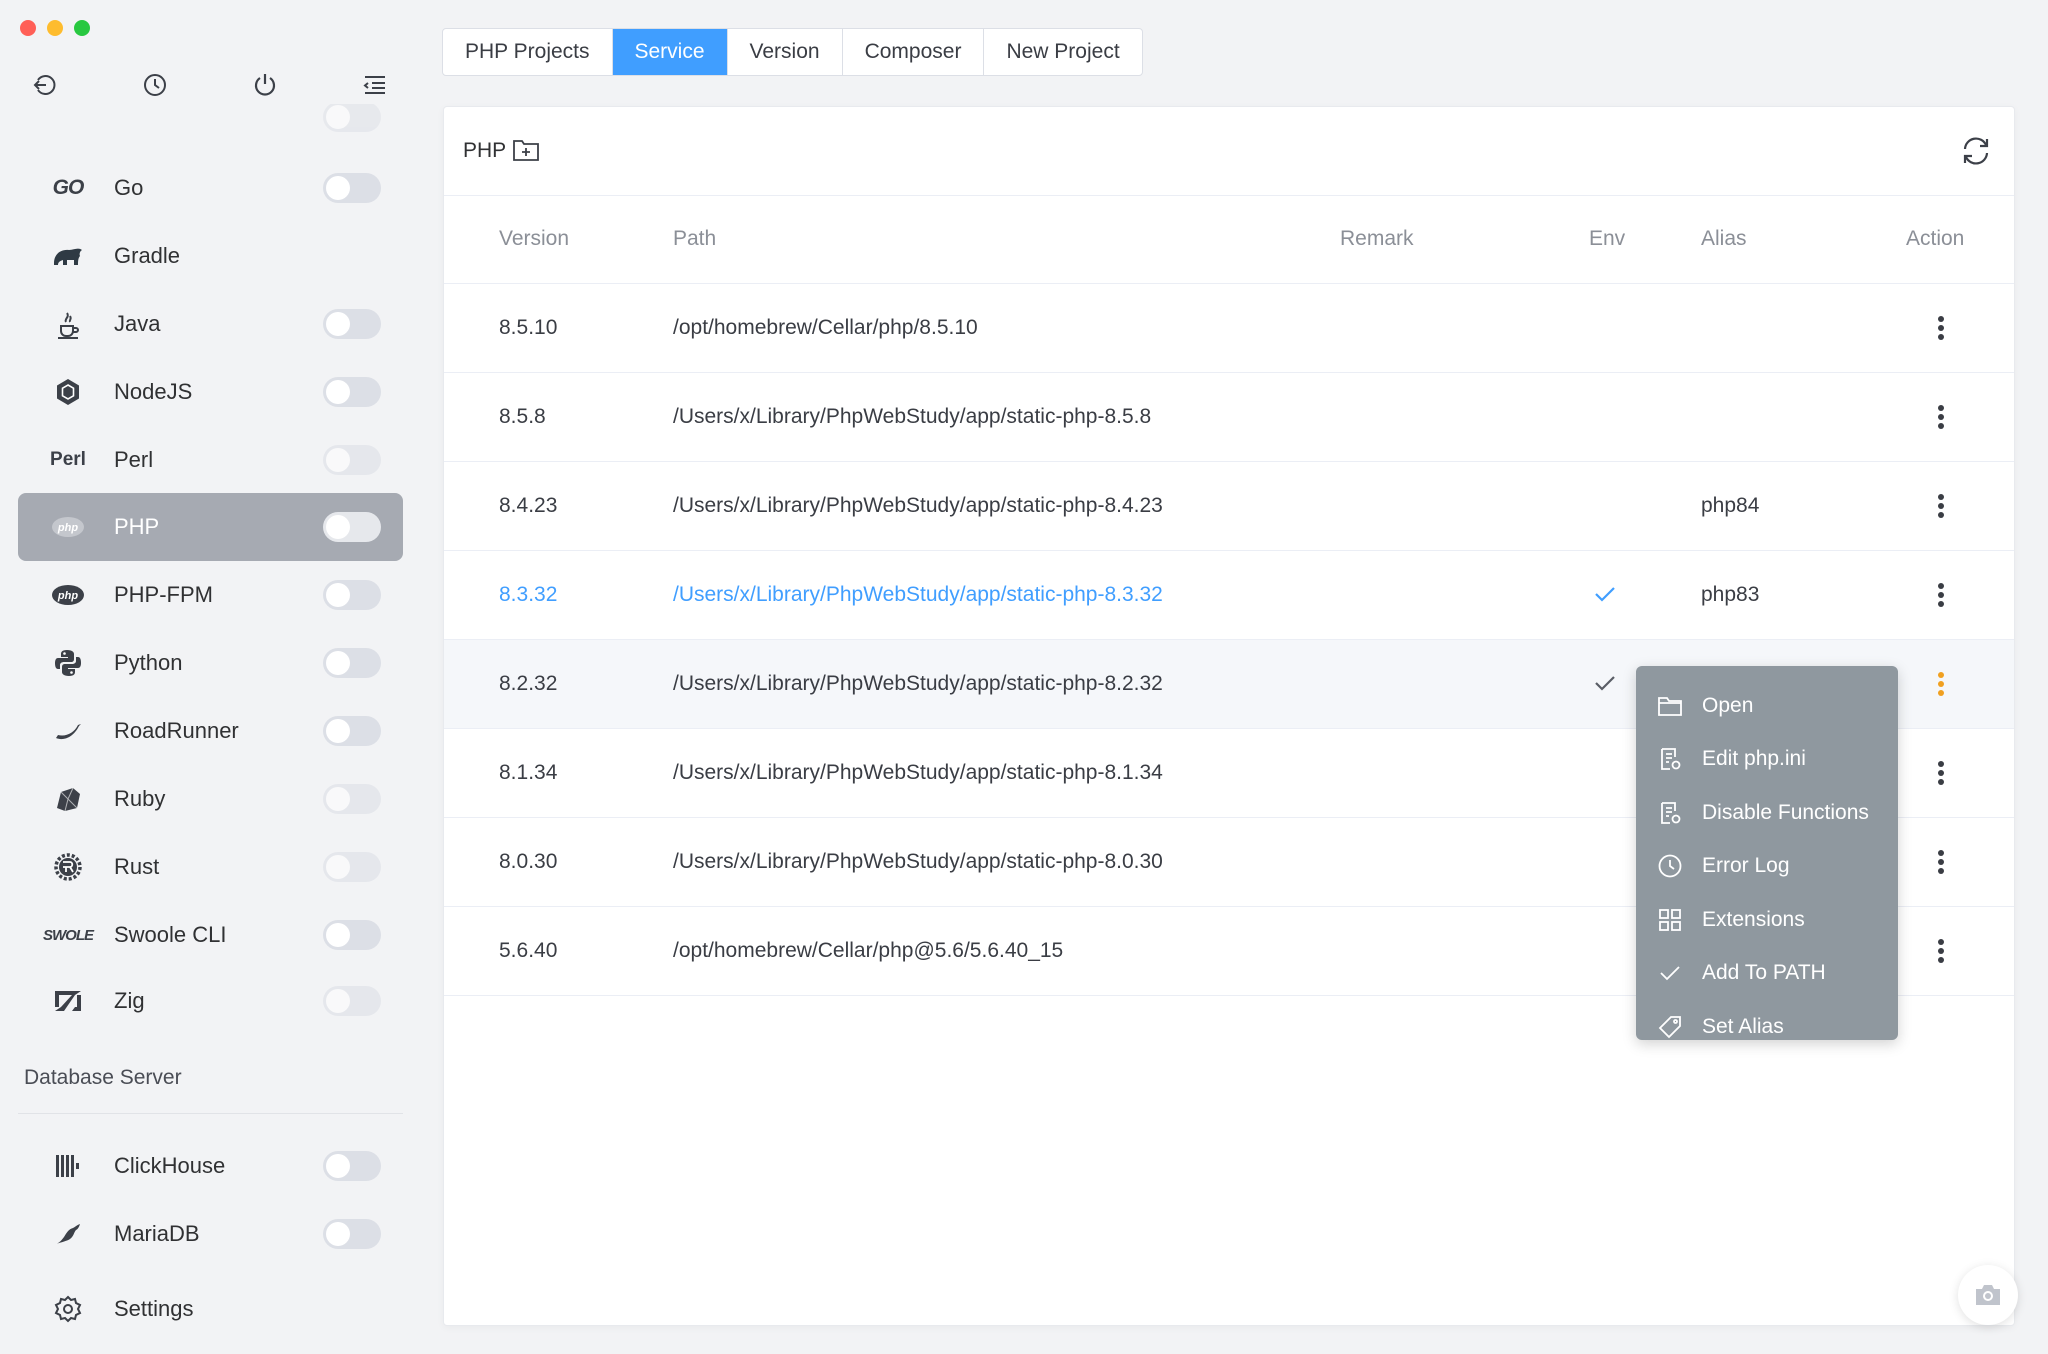 Image resolution: width=2048 pixels, height=1354 pixels. Describe the element at coordinates (352, 1166) in the screenshot. I see `clickhouse-toggle` at that location.